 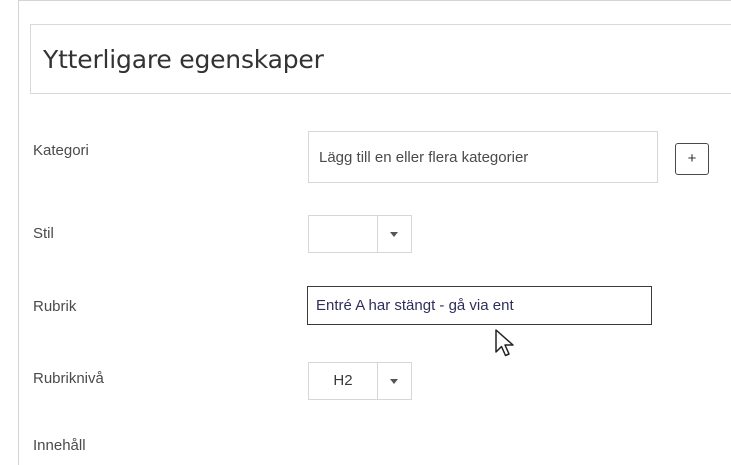 I want to click on heading-level-label: Rubriknivå, so click(x=68, y=378).